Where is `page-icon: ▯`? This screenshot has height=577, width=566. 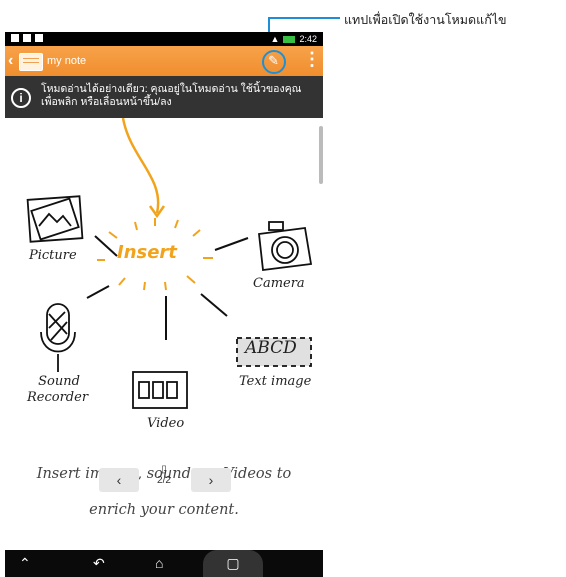
page-icon: ▯ is located at coordinates (164, 469).